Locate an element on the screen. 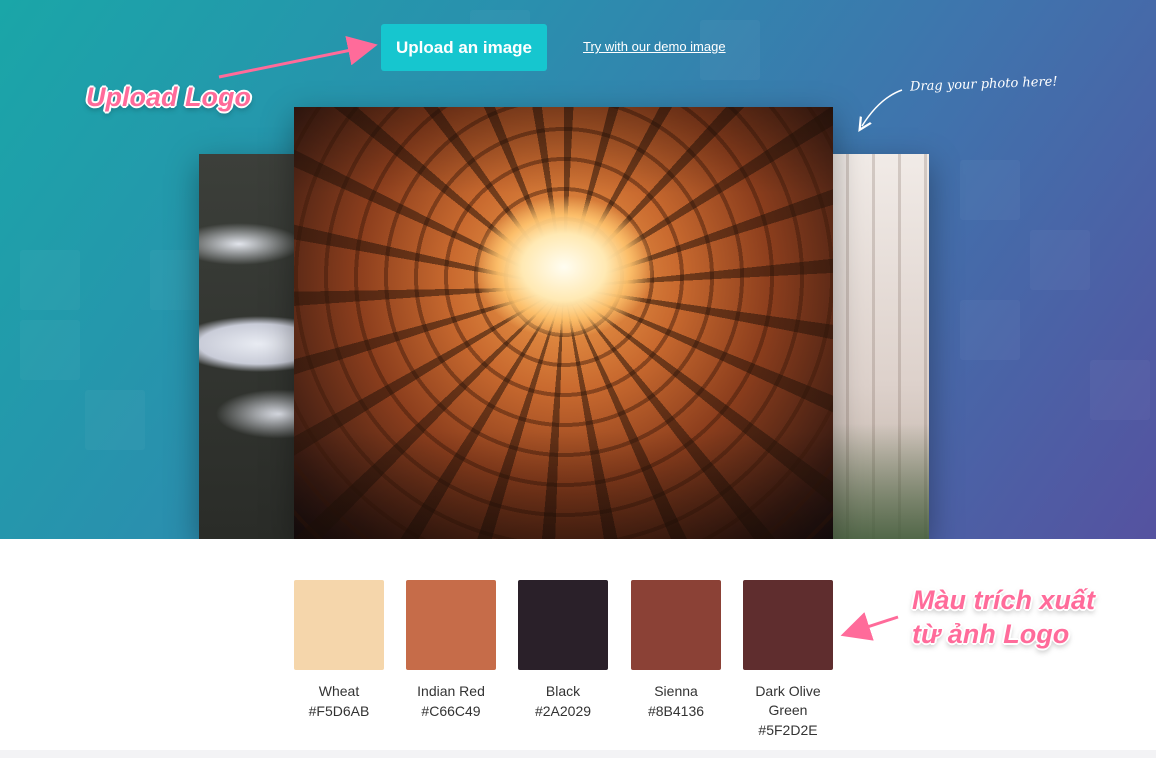 Image resolution: width=1156 pixels, height=758 pixels. swatch-hex: #C66C49 is located at coordinates (451, 711).